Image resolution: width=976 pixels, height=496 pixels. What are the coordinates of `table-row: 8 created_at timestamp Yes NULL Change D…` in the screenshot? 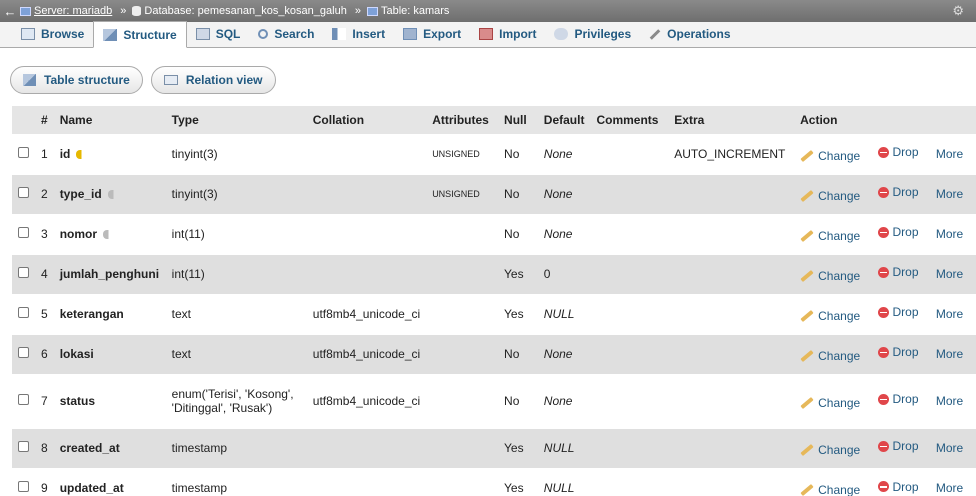 It's located at (494, 447).